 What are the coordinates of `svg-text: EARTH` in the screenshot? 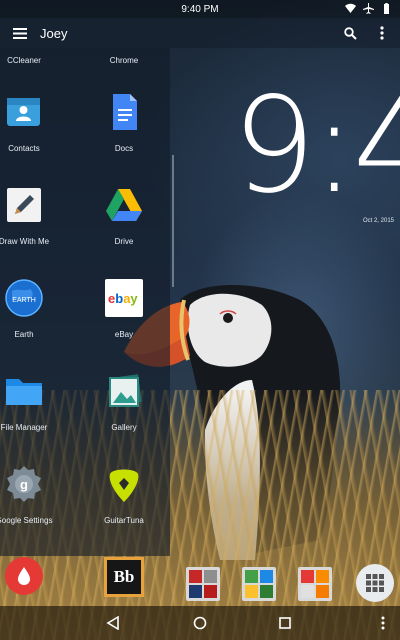 It's located at (24, 300).